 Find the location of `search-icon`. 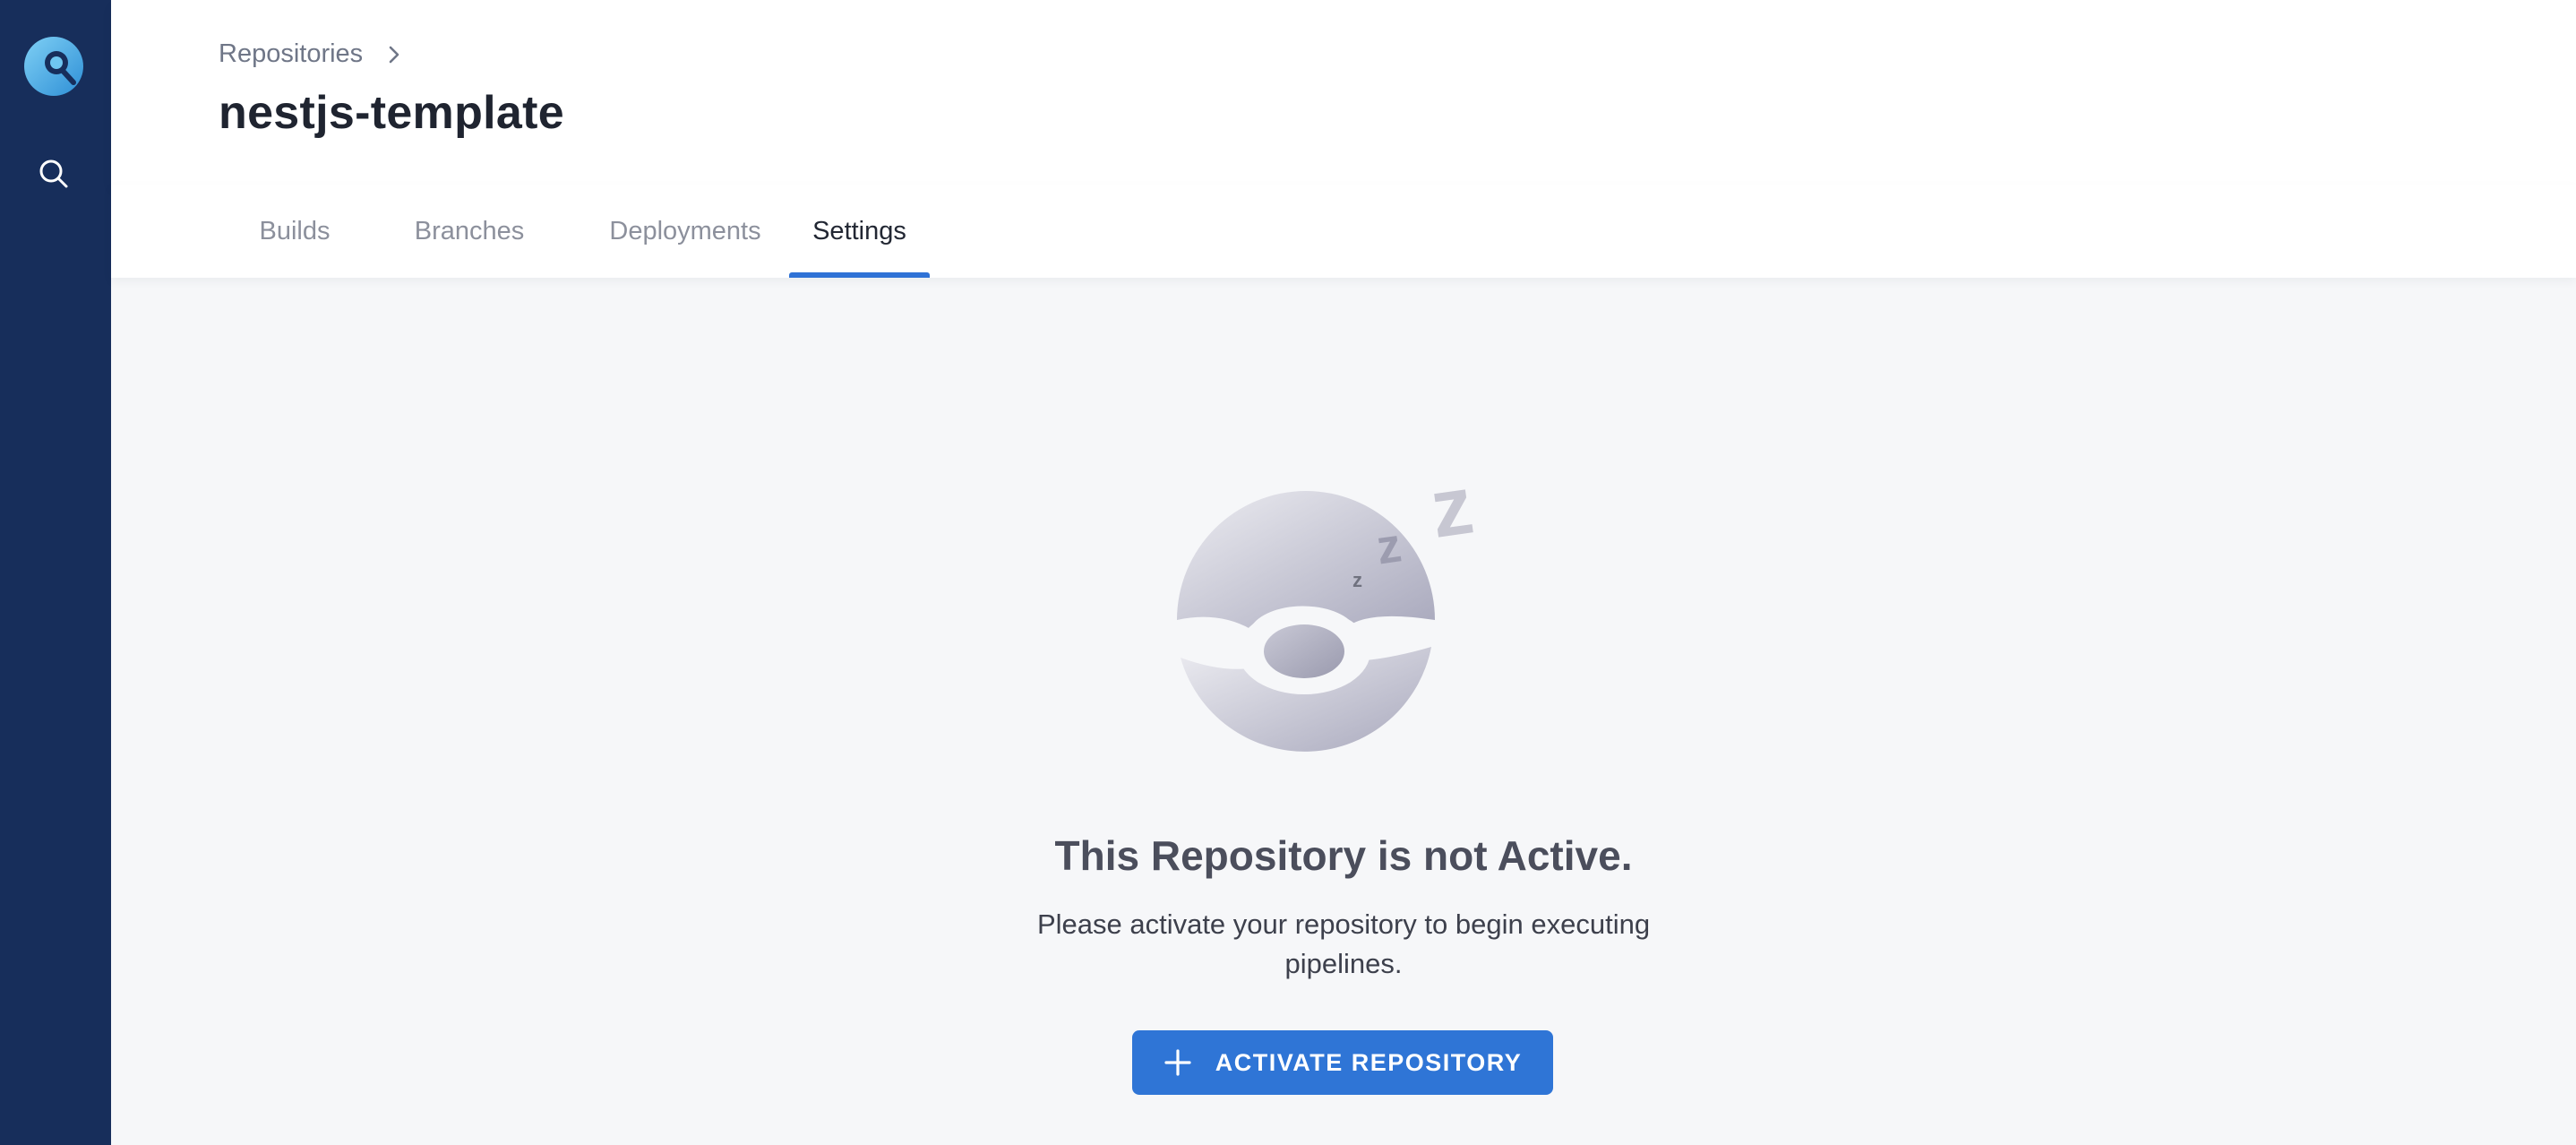

search-icon is located at coordinates (54, 174).